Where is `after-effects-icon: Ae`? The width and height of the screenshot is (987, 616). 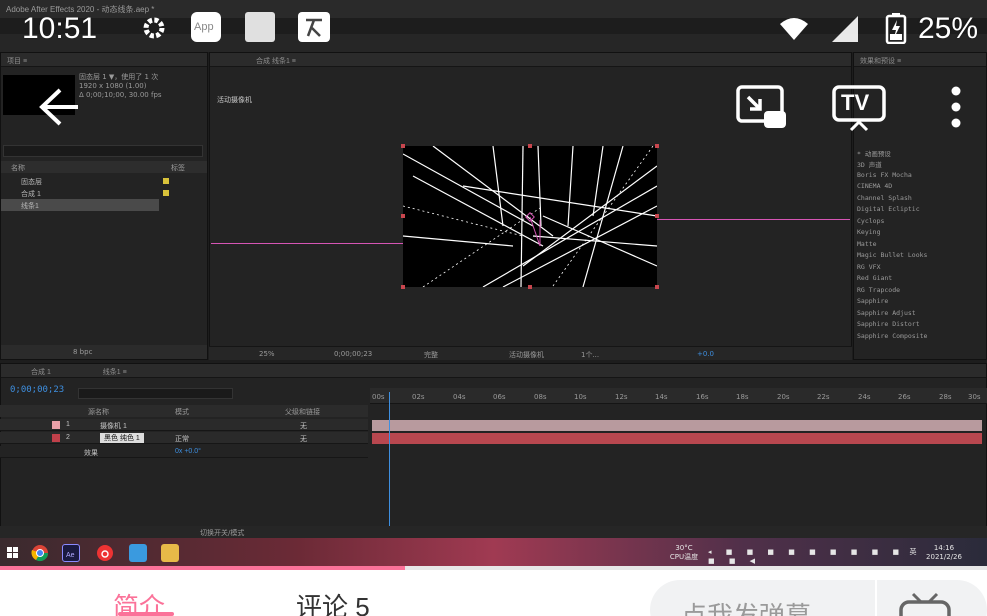
after-effects-icon: Ae is located at coordinates (71, 553).